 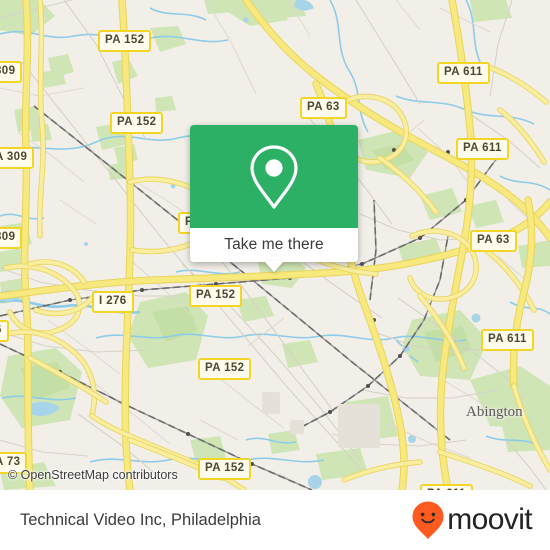 What do you see at coordinates (489, 519) in the screenshot?
I see `moovit-wordmark: moovit` at bounding box center [489, 519].